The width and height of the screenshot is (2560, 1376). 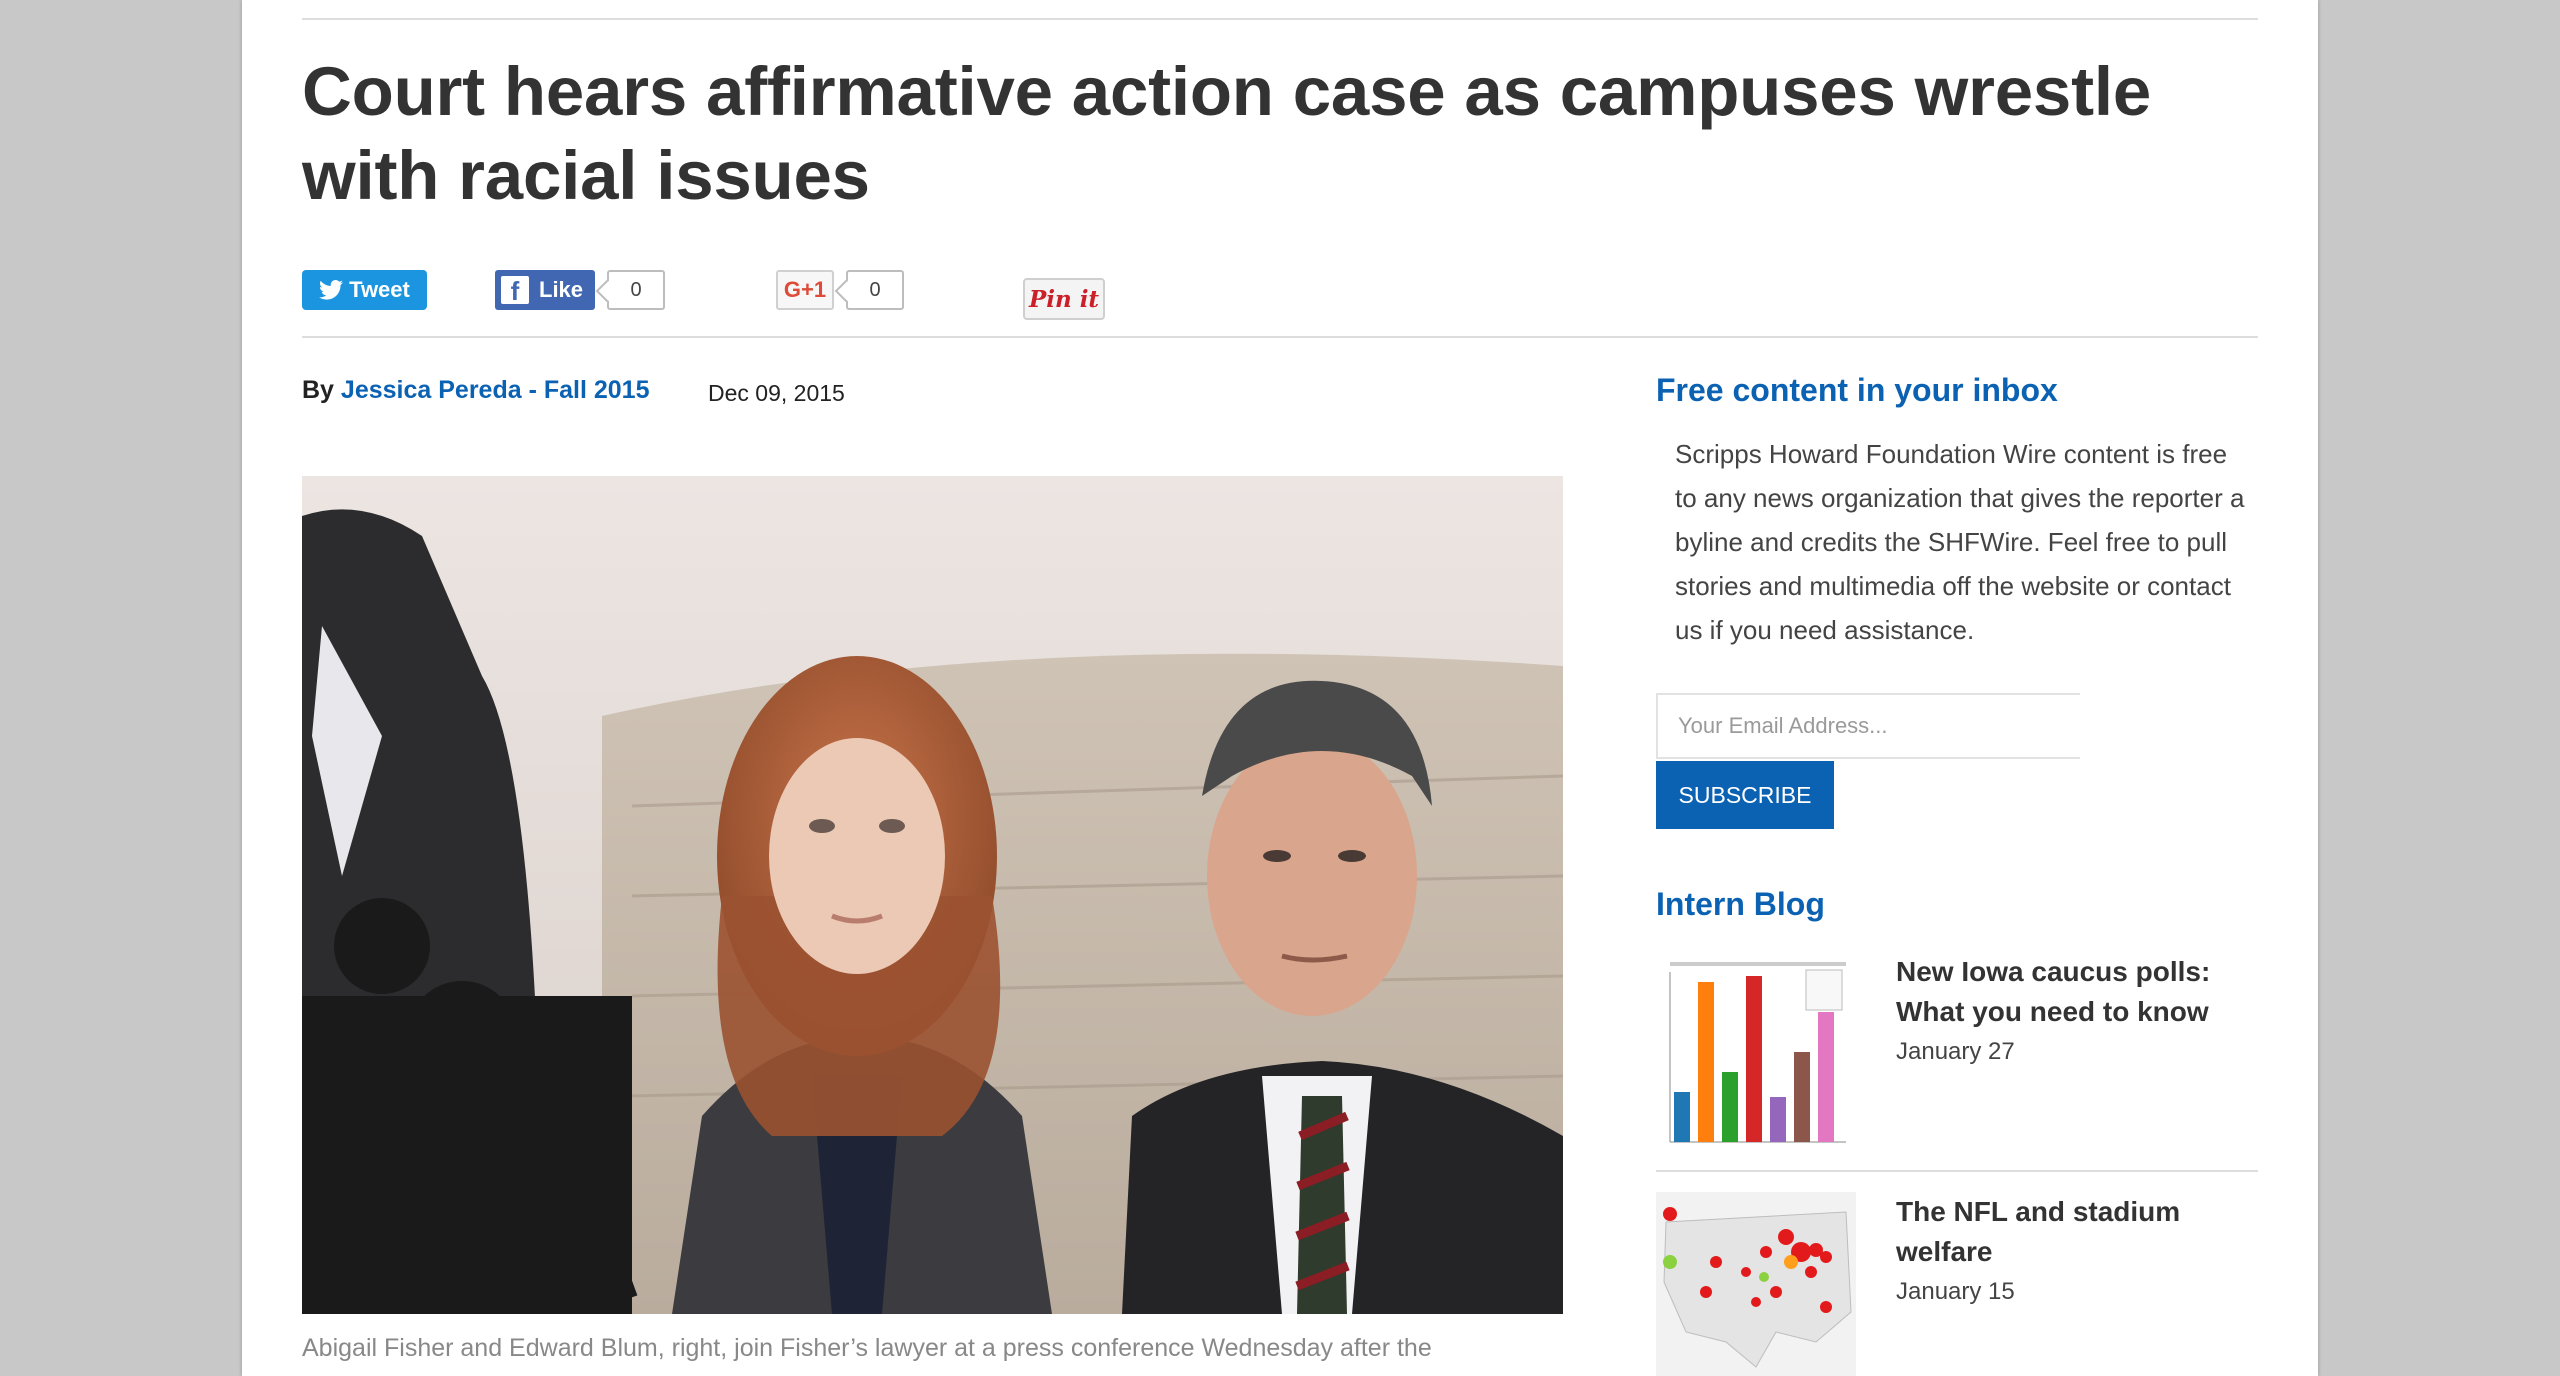 I want to click on like-label: Like, so click(x=561, y=289).